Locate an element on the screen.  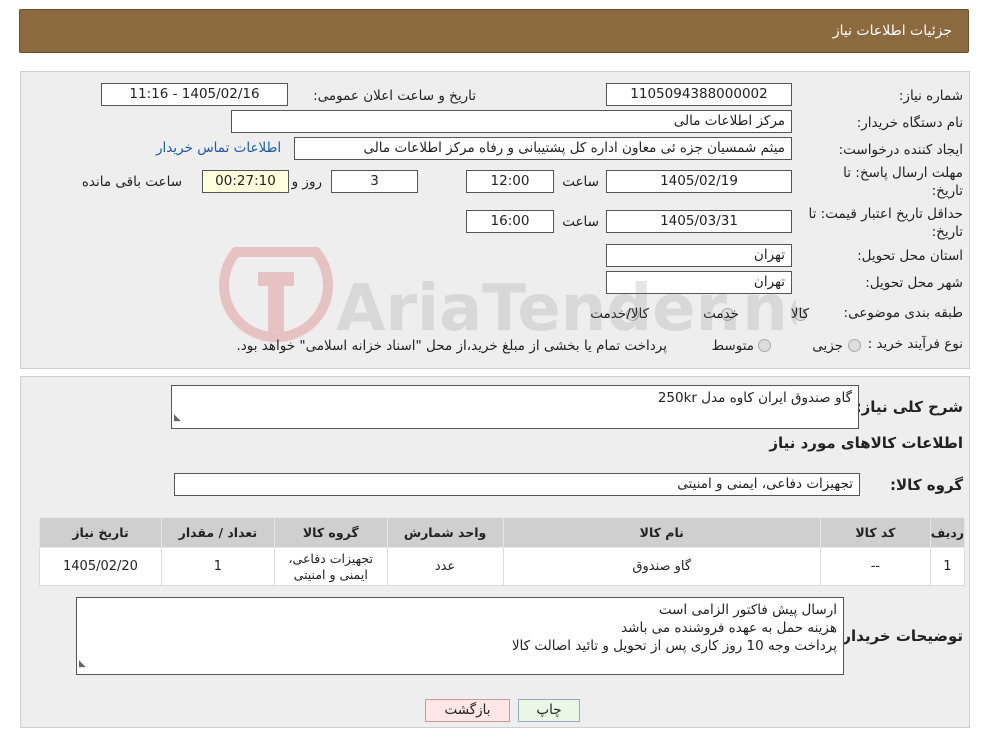
days-label: روز و is located at coordinates (306, 182).